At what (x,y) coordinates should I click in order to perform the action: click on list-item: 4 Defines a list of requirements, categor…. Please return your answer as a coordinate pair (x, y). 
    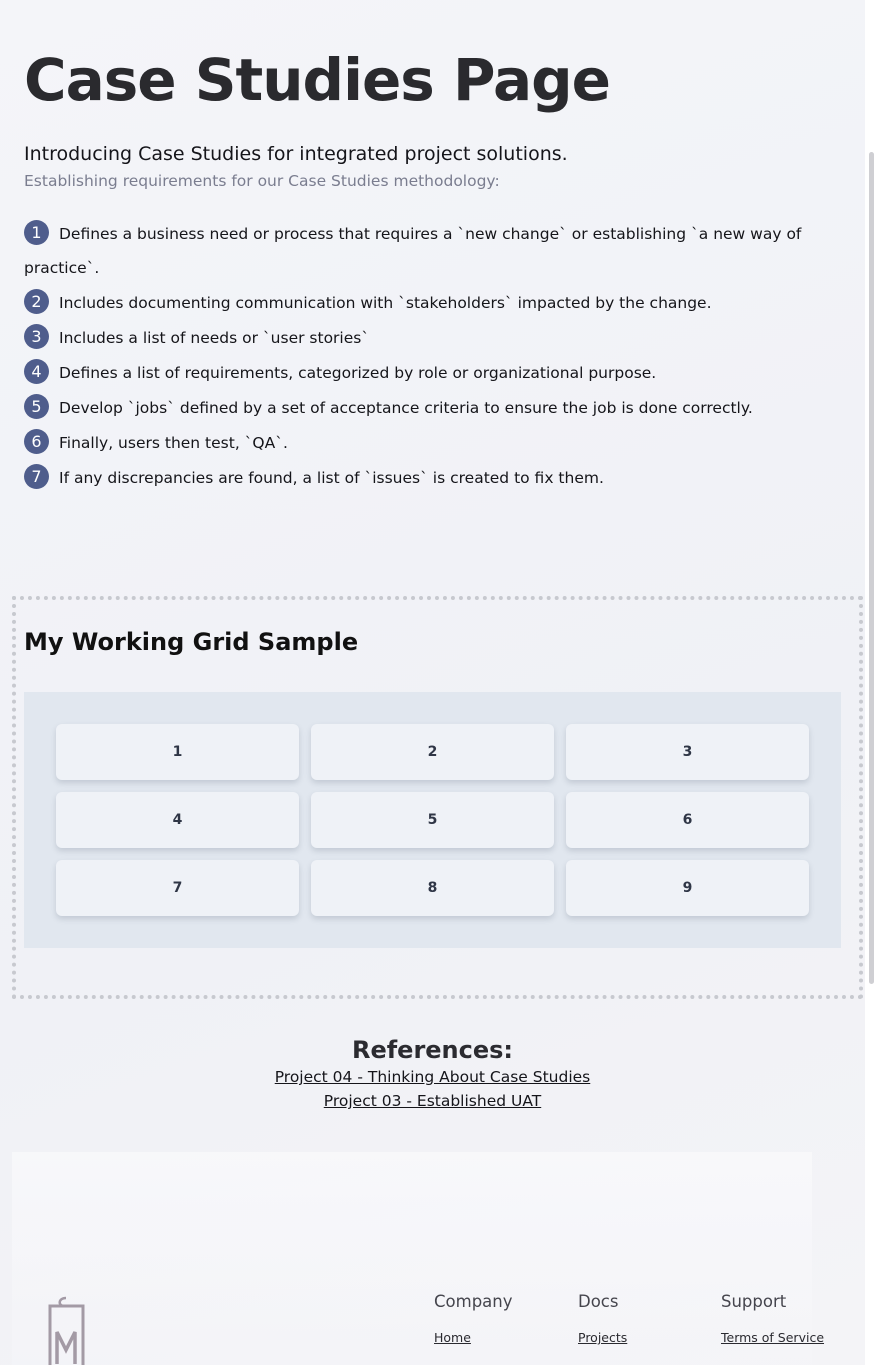
    Looking at the image, I should click on (419, 373).